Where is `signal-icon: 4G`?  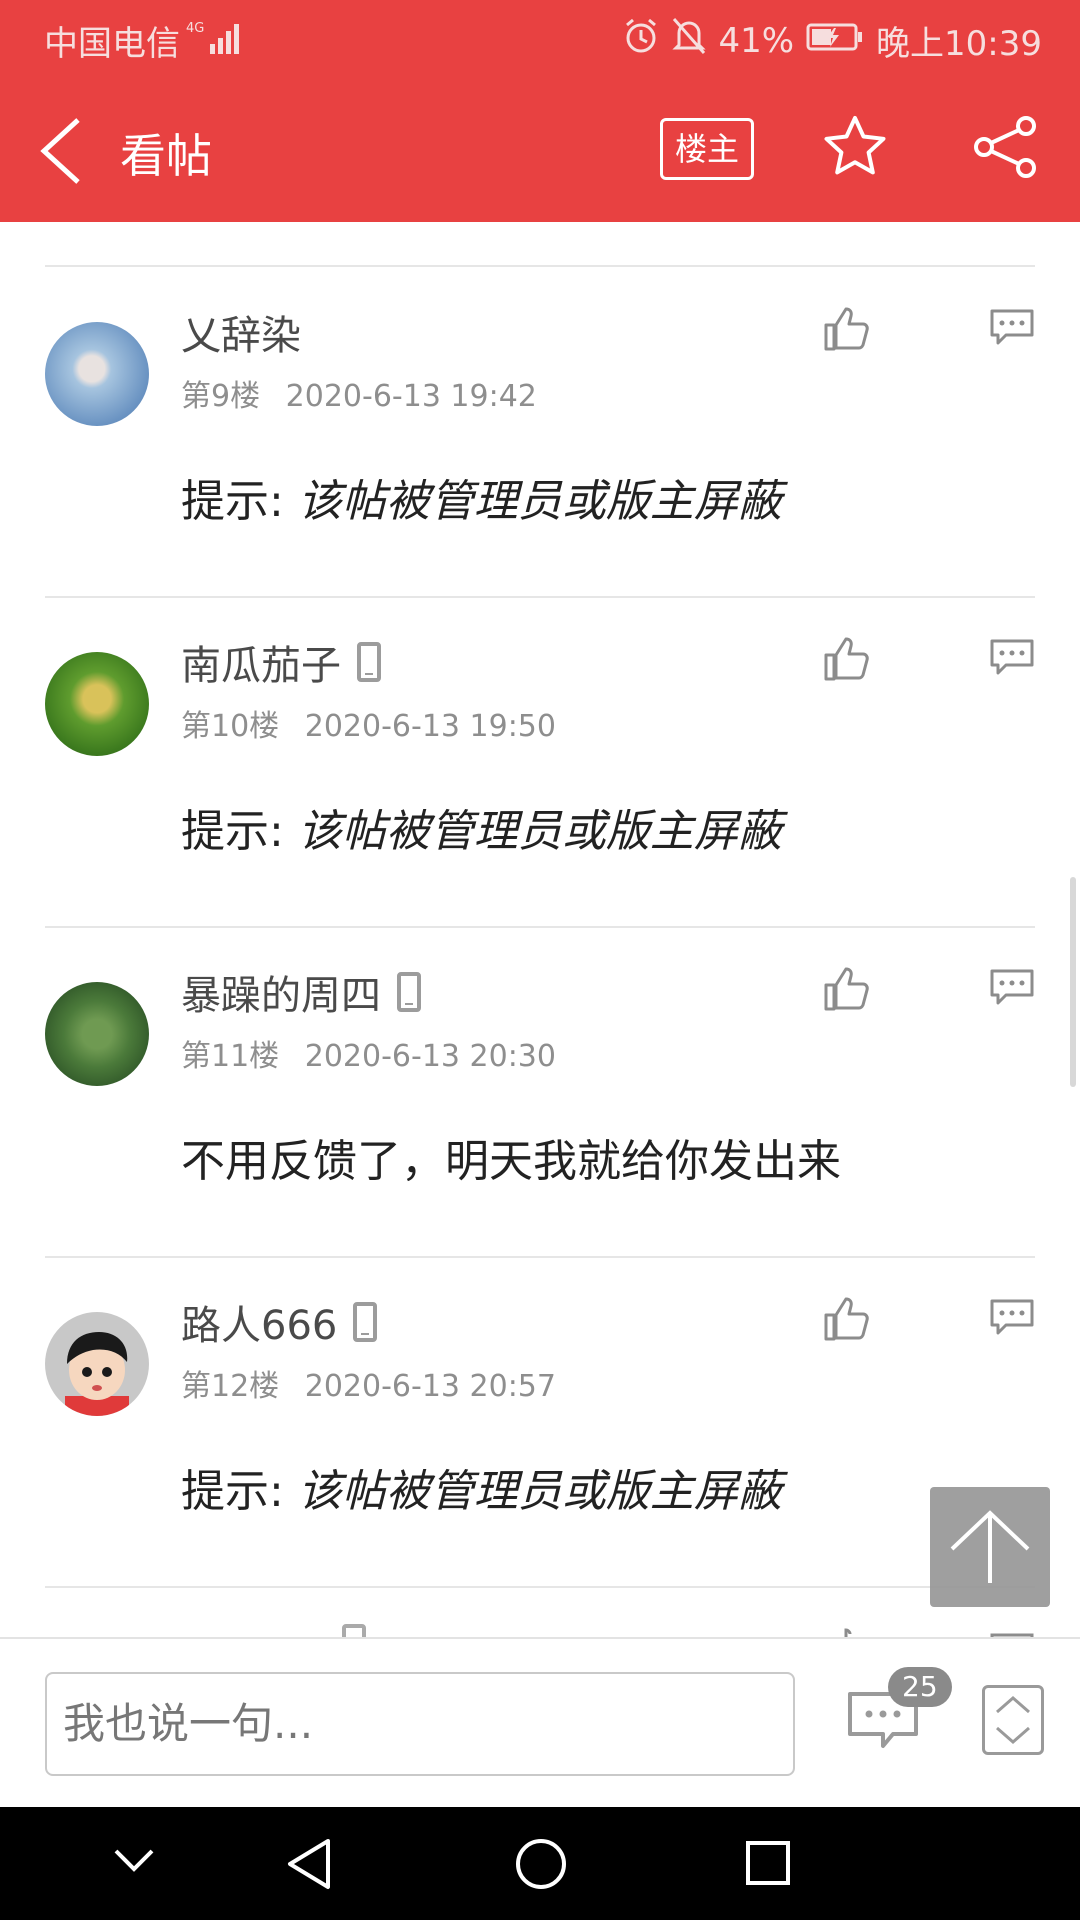 signal-icon: 4G is located at coordinates (216, 40).